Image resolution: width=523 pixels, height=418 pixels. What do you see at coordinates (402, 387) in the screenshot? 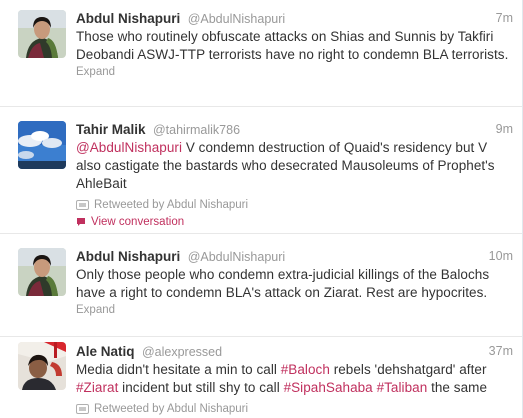
I see `hashtag-link: #Taliban` at bounding box center [402, 387].